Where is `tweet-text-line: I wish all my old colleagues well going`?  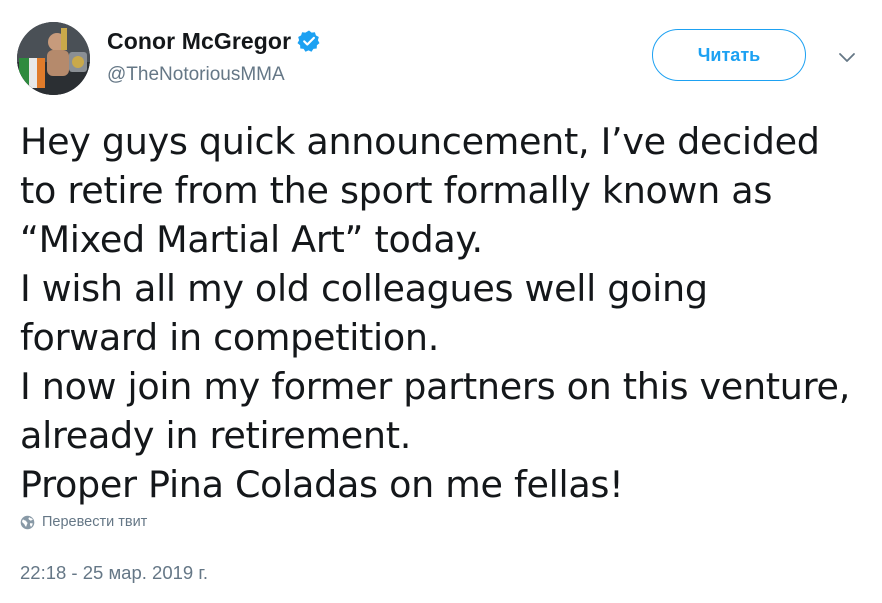 tweet-text-line: I wish all my old colleagues well going is located at coordinates (364, 288).